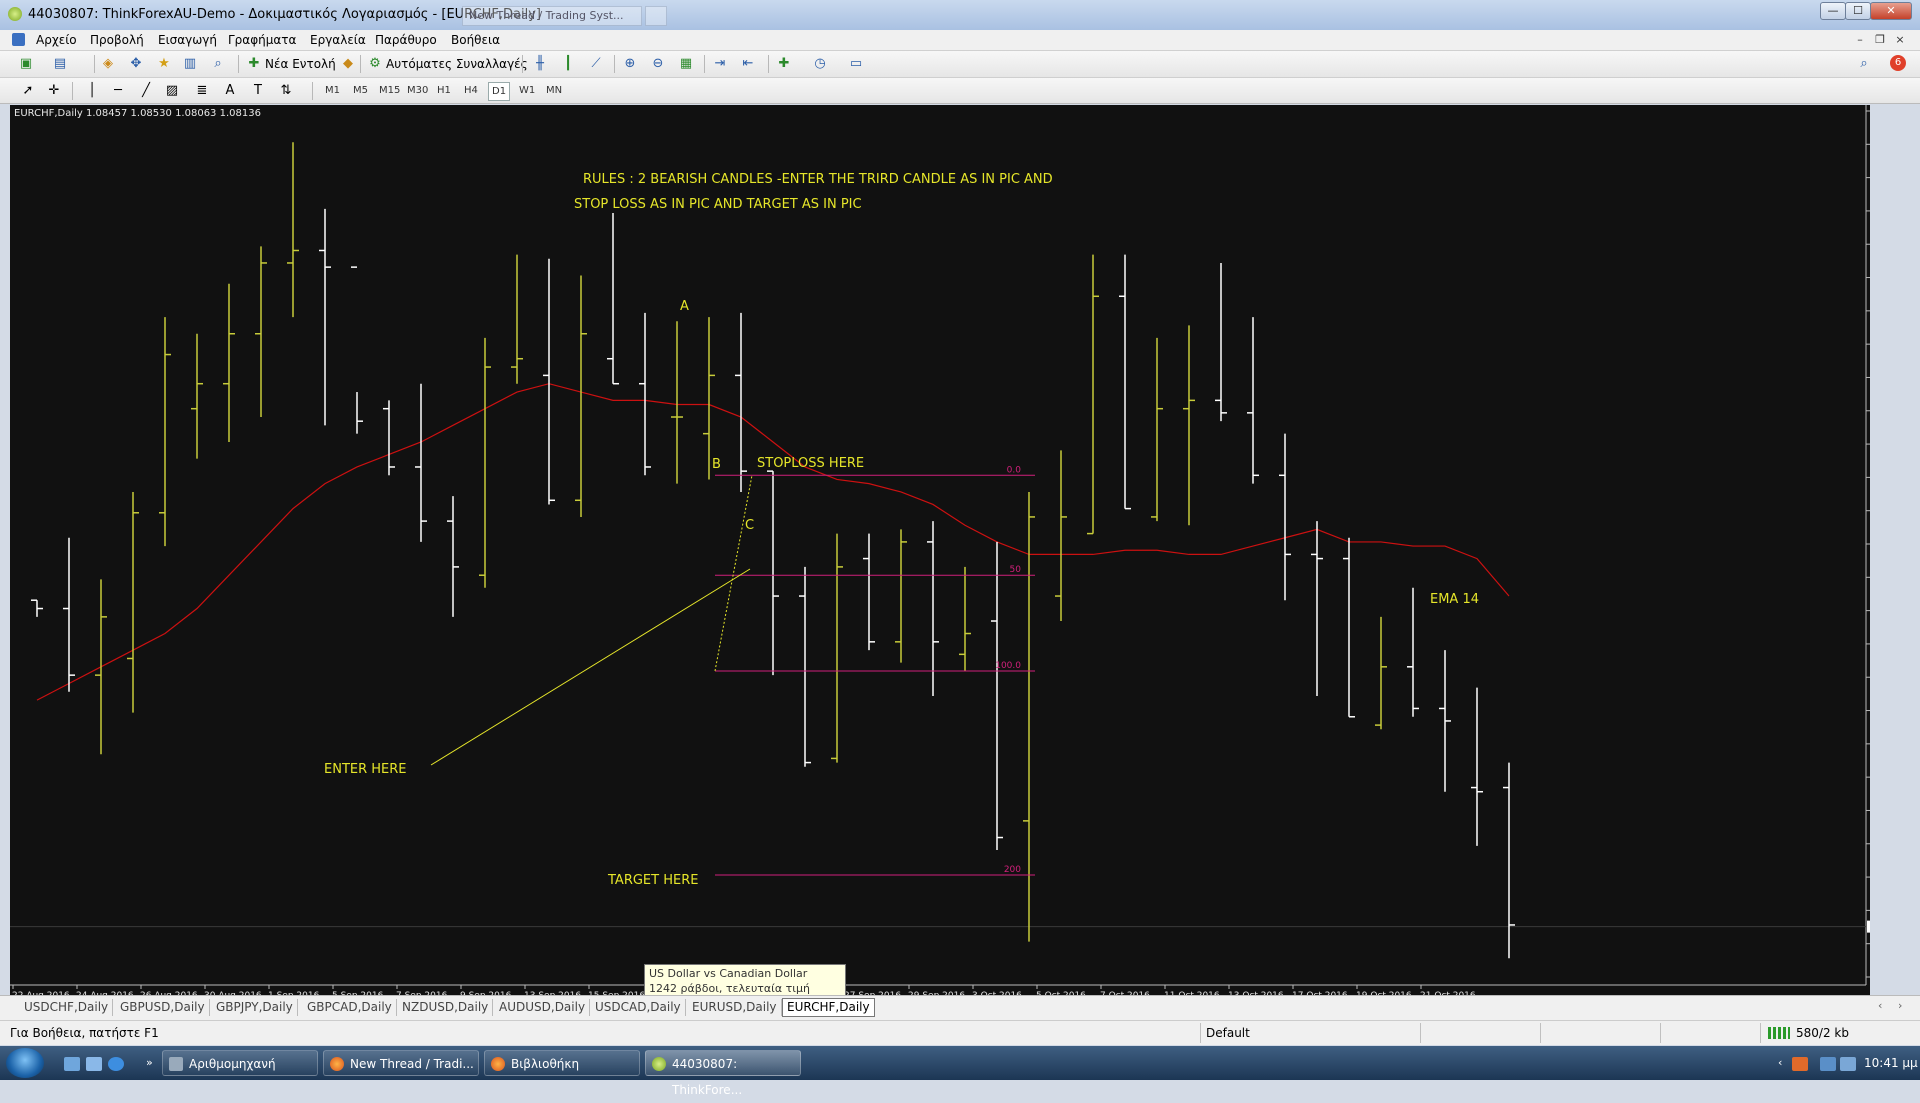 This screenshot has width=1920, height=1103. Describe the element at coordinates (545, 1064) in the screenshot. I see `task-label: Βιβλιοθήκη` at that location.